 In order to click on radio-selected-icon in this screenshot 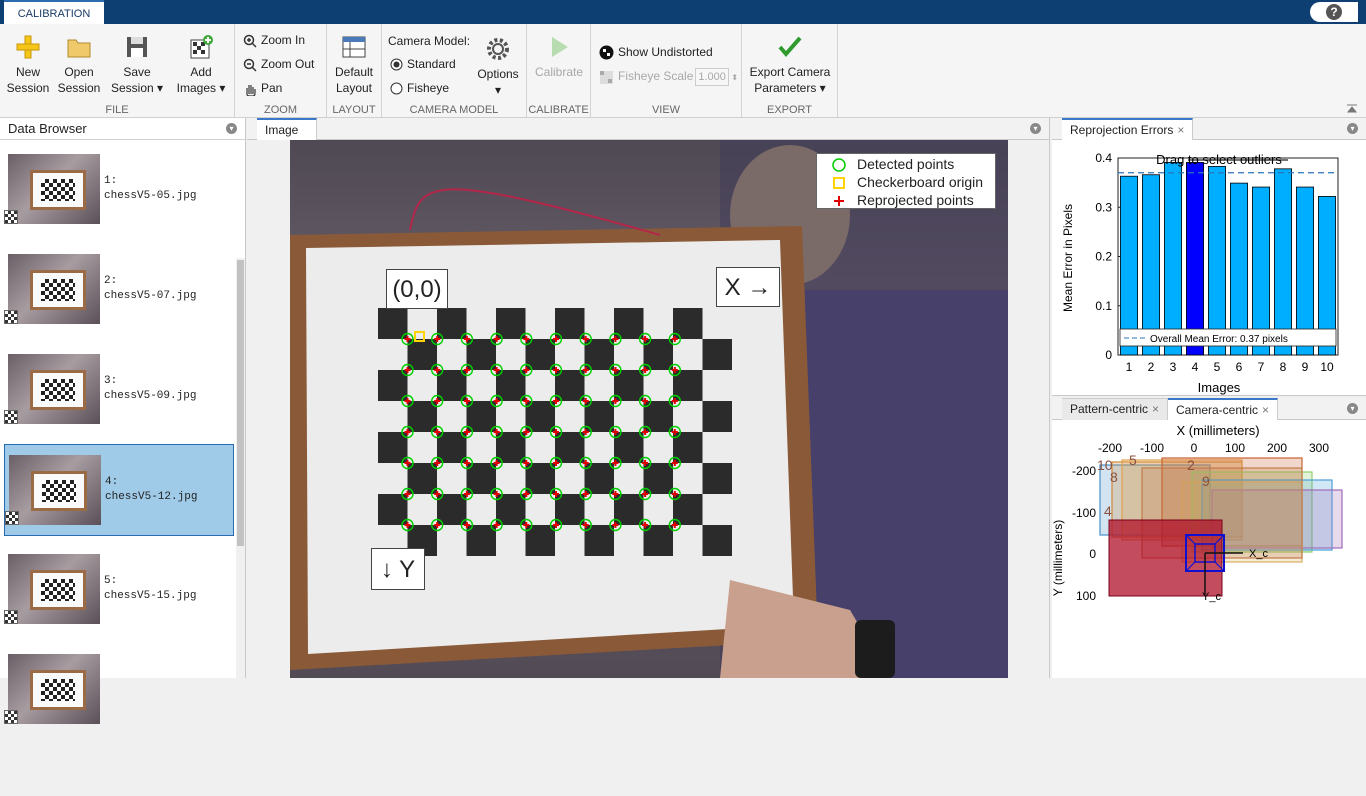, I will do `click(396, 64)`.